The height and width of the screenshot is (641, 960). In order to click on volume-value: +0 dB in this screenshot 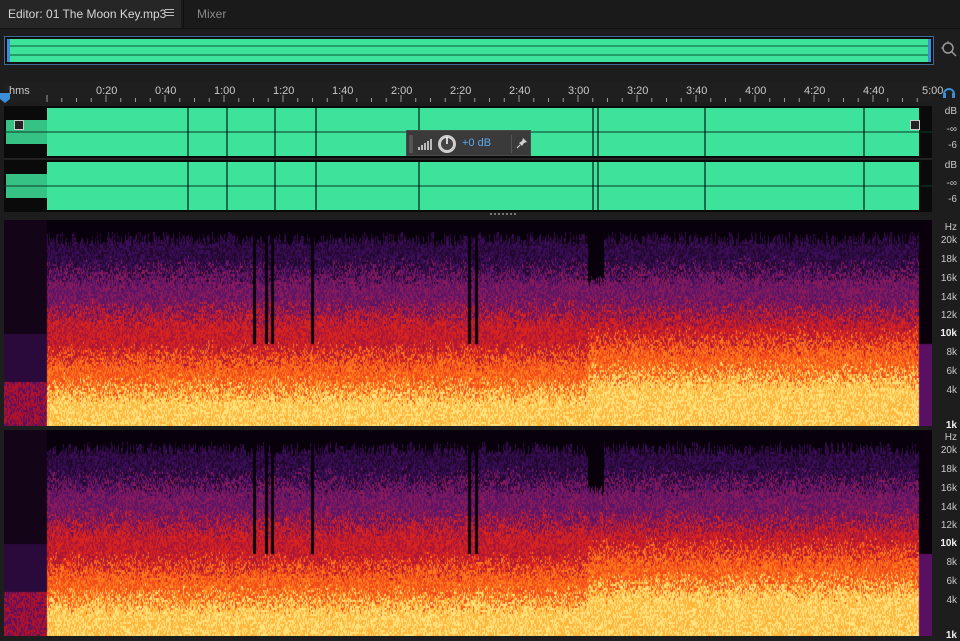, I will do `click(476, 143)`.